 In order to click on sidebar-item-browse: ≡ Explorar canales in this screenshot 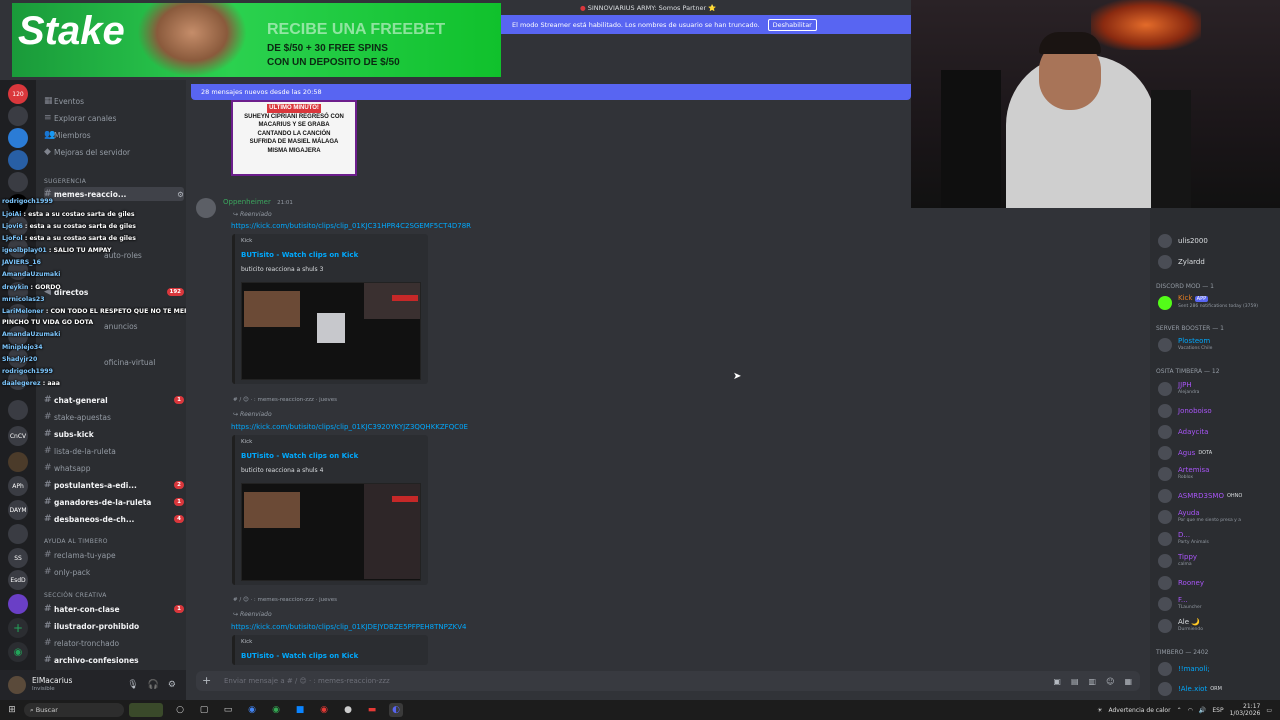, I will do `click(114, 118)`.